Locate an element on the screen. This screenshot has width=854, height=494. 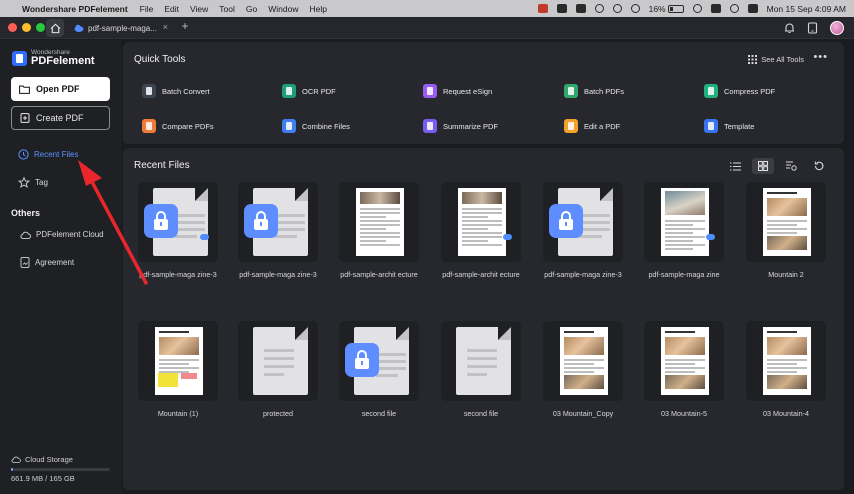
menu-window: Window is located at coordinates (283, 9).